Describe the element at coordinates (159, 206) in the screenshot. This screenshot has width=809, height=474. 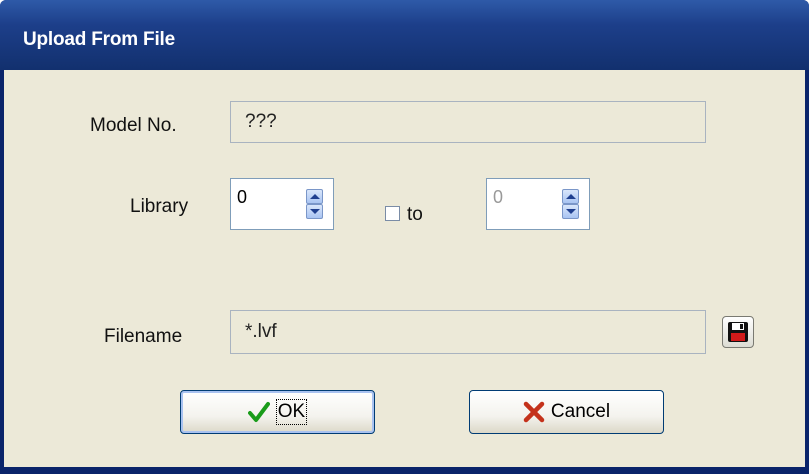
I see `library-label: Library` at that location.